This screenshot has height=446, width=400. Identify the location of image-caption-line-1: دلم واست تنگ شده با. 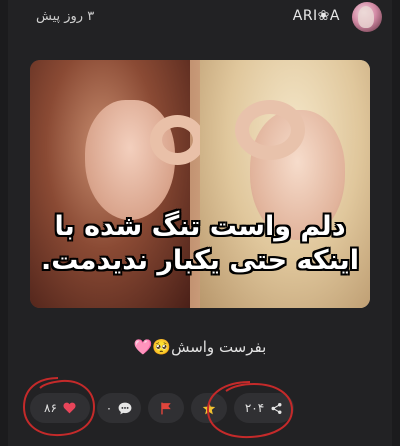
(200, 226).